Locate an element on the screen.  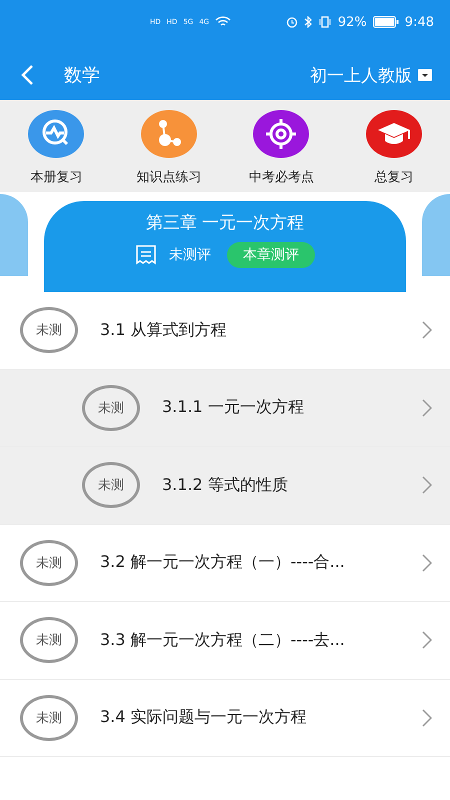
shortcut-button: 中考必考点 is located at coordinates (281, 146).